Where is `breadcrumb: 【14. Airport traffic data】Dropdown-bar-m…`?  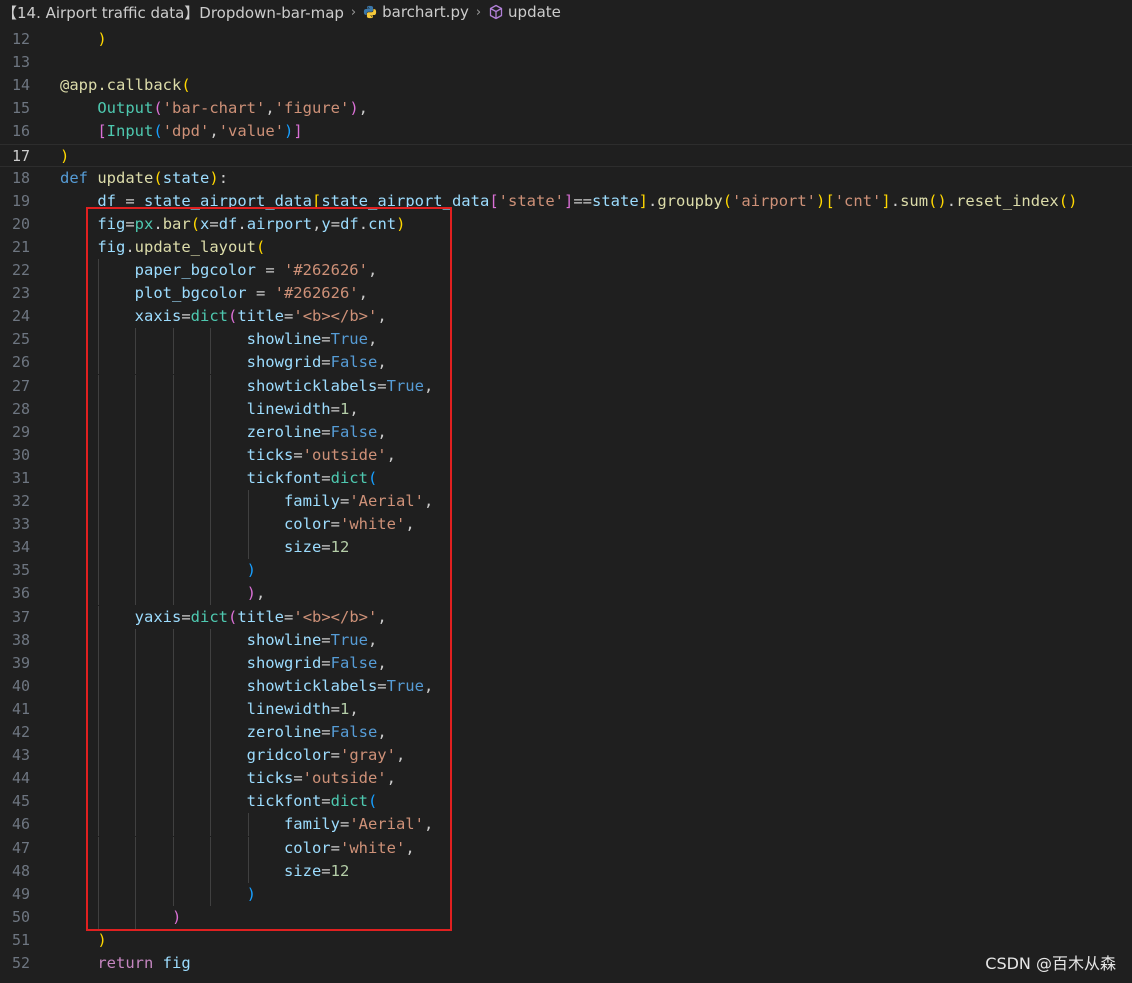 breadcrumb: 【14. Airport traffic data】Dropdown-bar-m… is located at coordinates (566, 12).